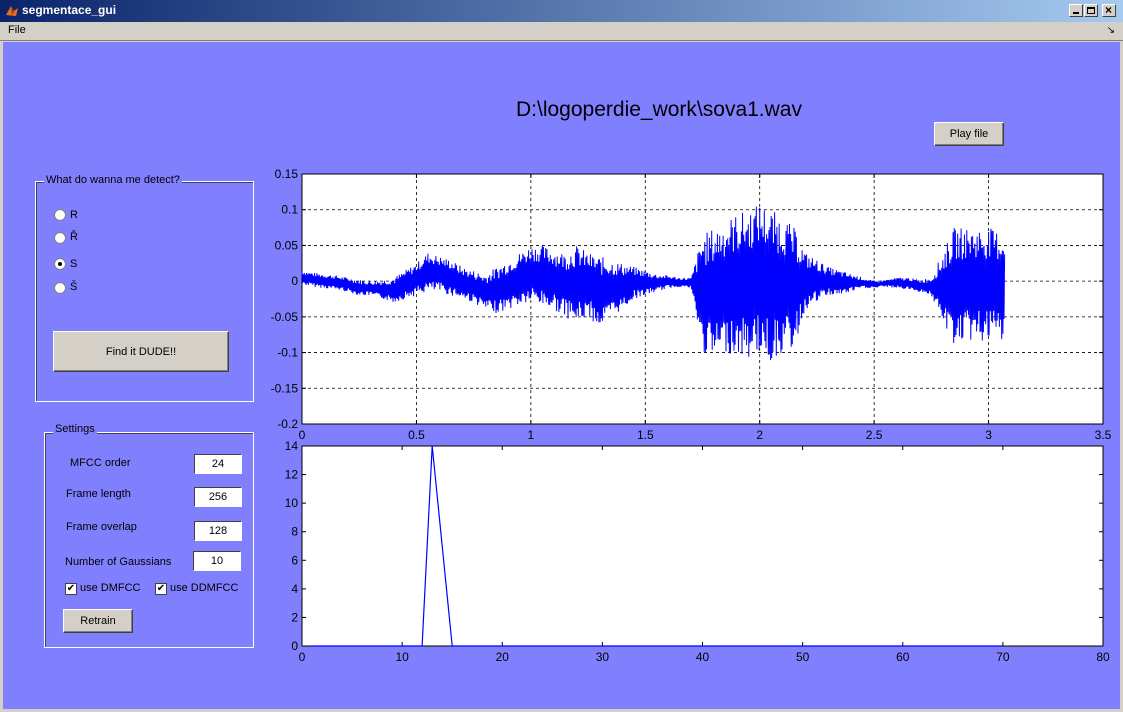 The height and width of the screenshot is (712, 1123). Describe the element at coordinates (101, 527) in the screenshot. I see `frame-overlap-label: Frame overlap` at that location.